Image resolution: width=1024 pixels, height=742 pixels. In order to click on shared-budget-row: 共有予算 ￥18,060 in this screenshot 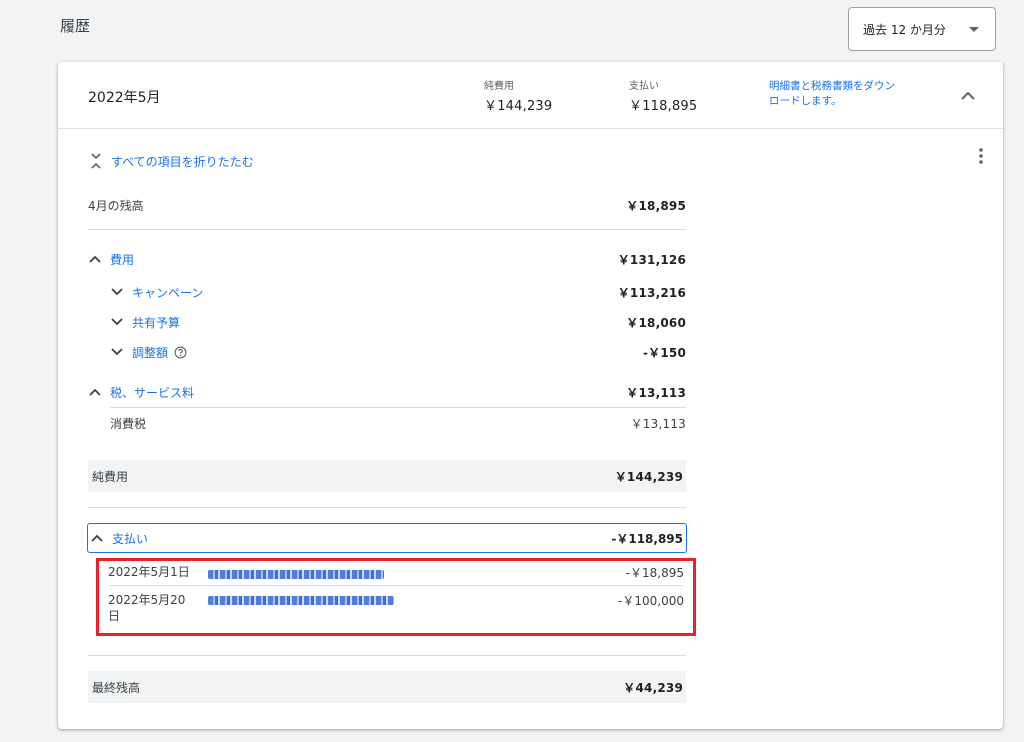, I will do `click(398, 322)`.